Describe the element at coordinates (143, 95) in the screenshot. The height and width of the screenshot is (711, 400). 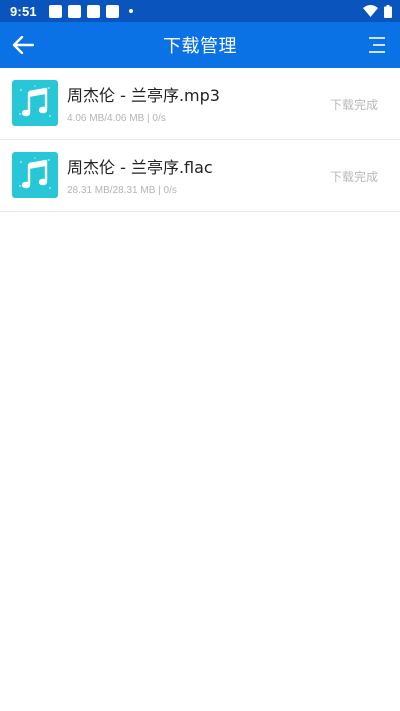
I see `file-name: 周杰伦 - 兰亭序.mp3` at that location.